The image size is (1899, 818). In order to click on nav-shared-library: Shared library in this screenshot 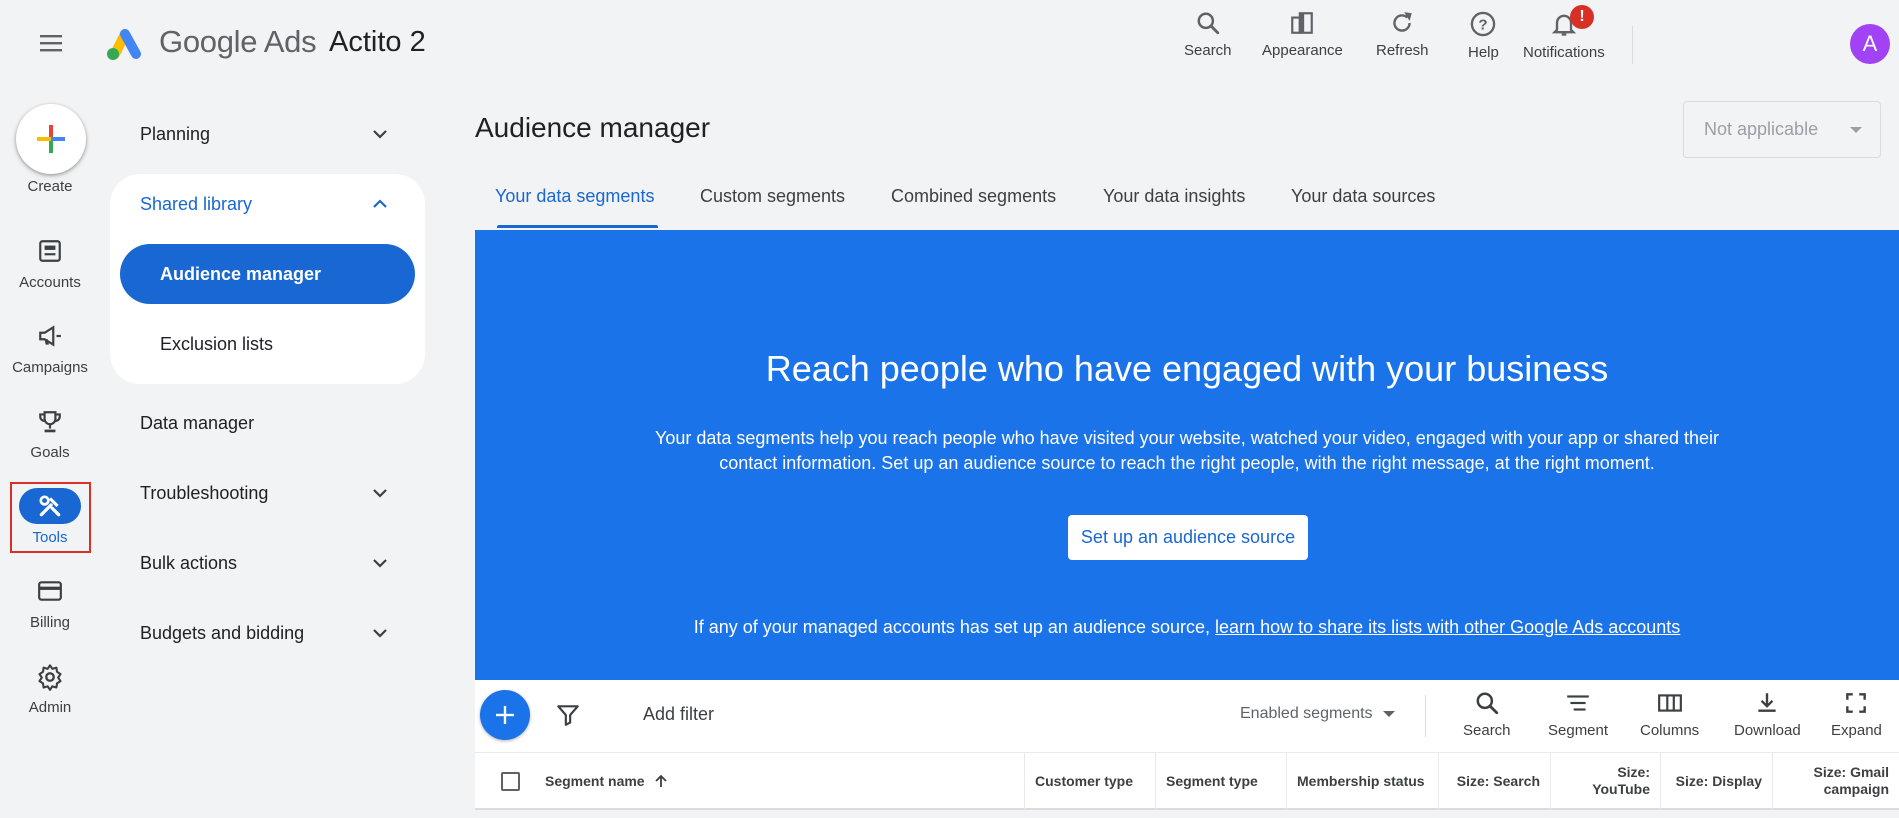, I will do `click(270, 204)`.